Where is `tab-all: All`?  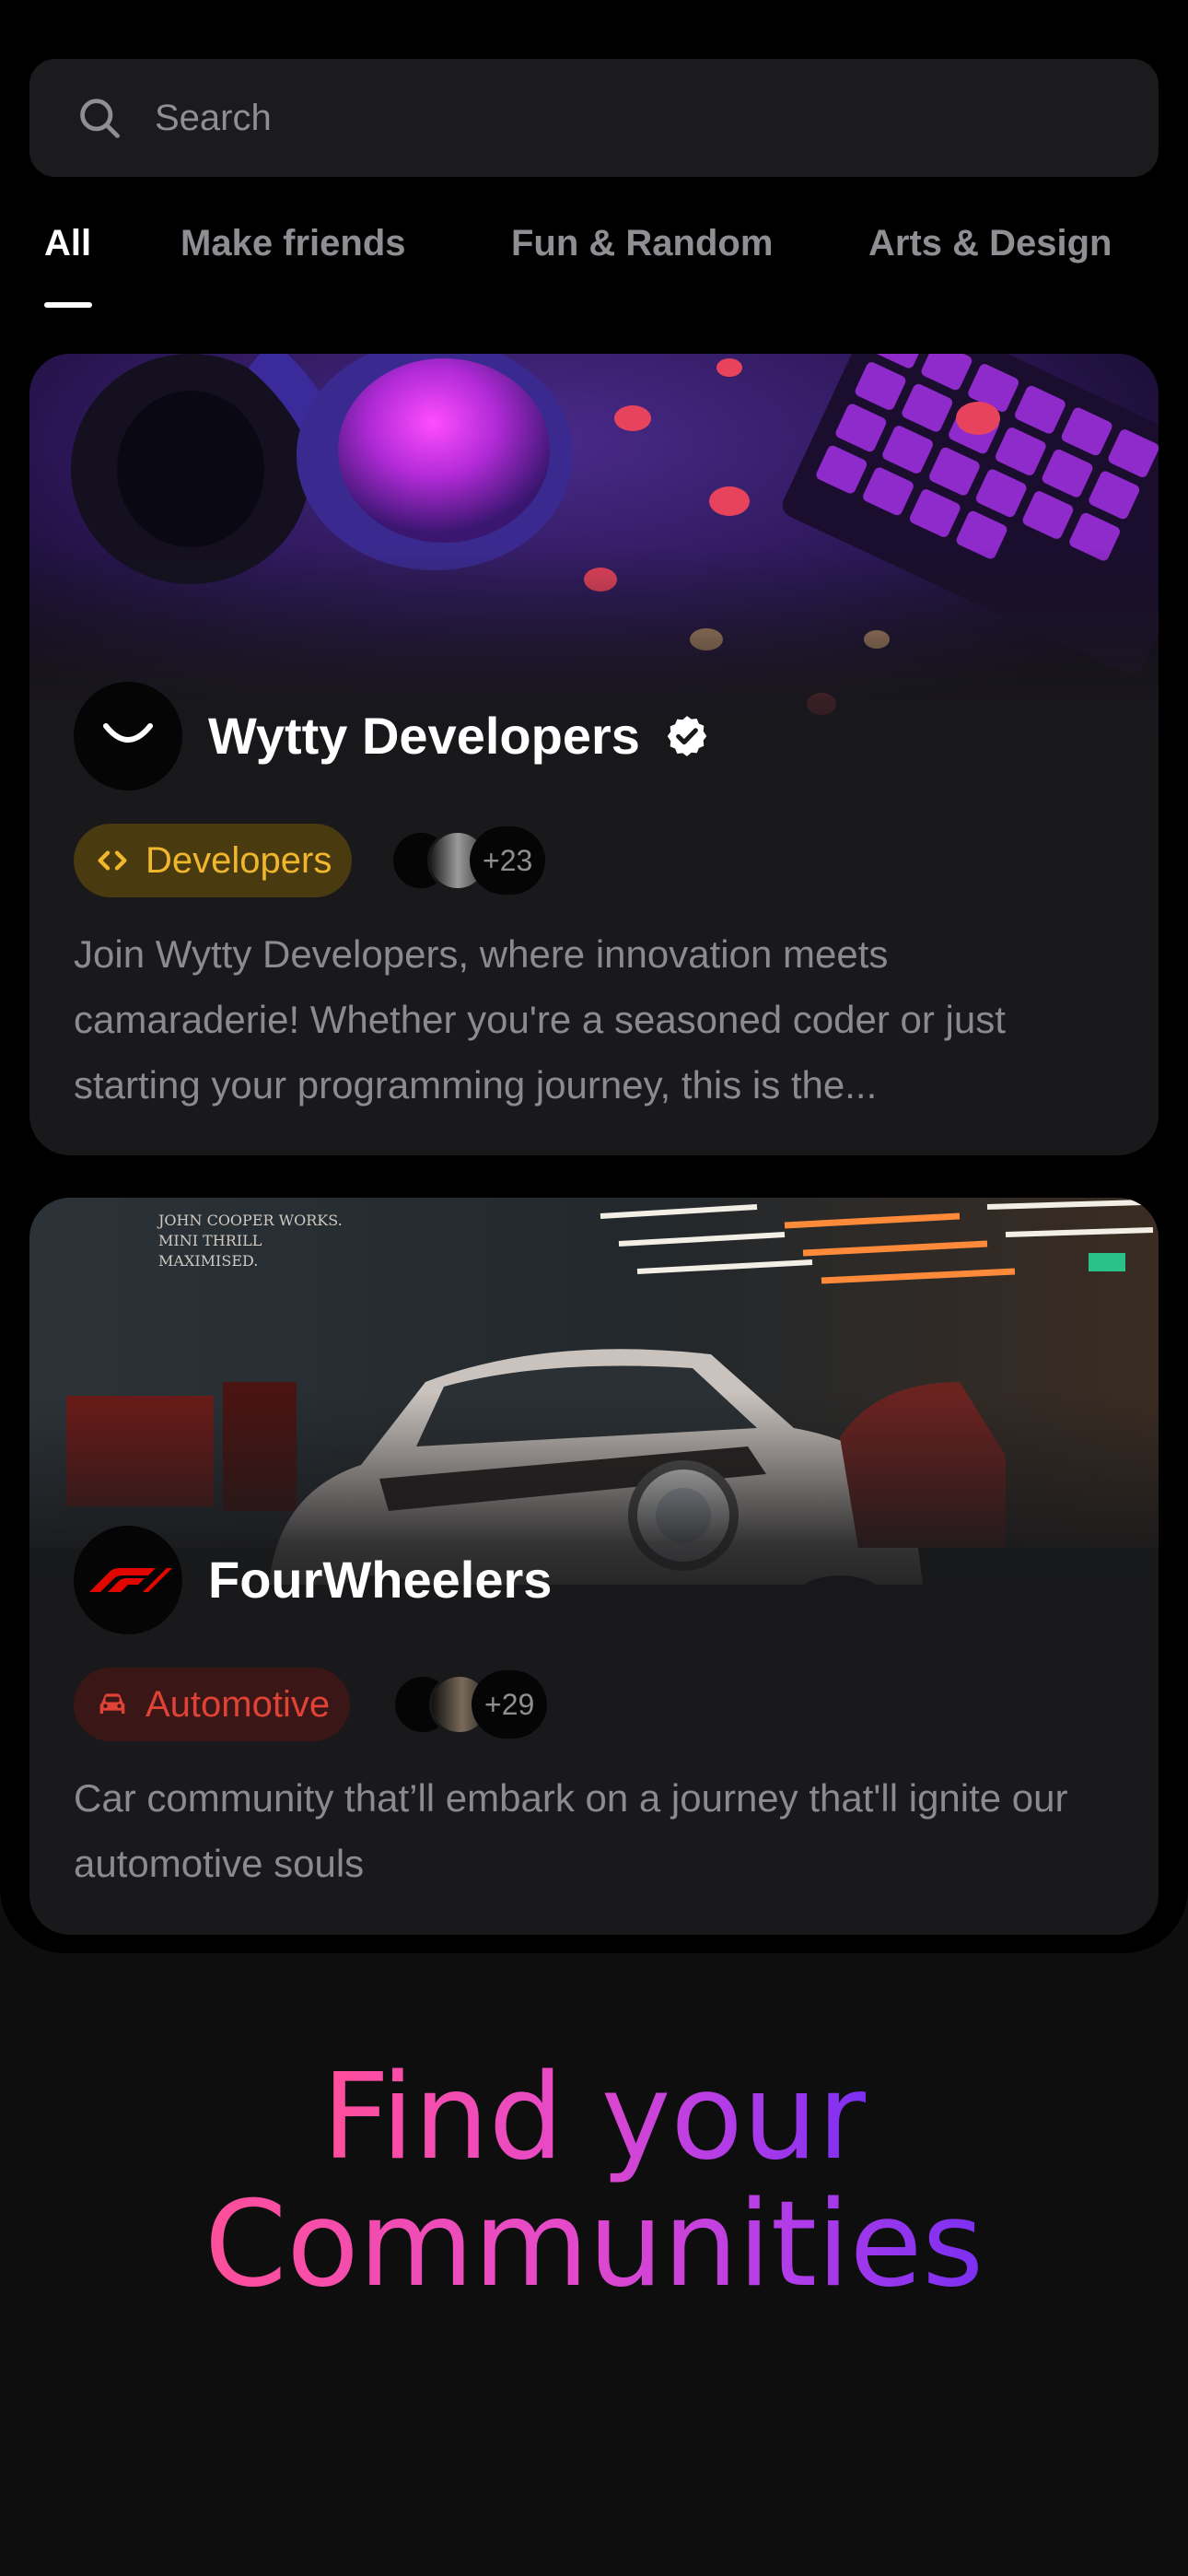
tab-all: All is located at coordinates (67, 244).